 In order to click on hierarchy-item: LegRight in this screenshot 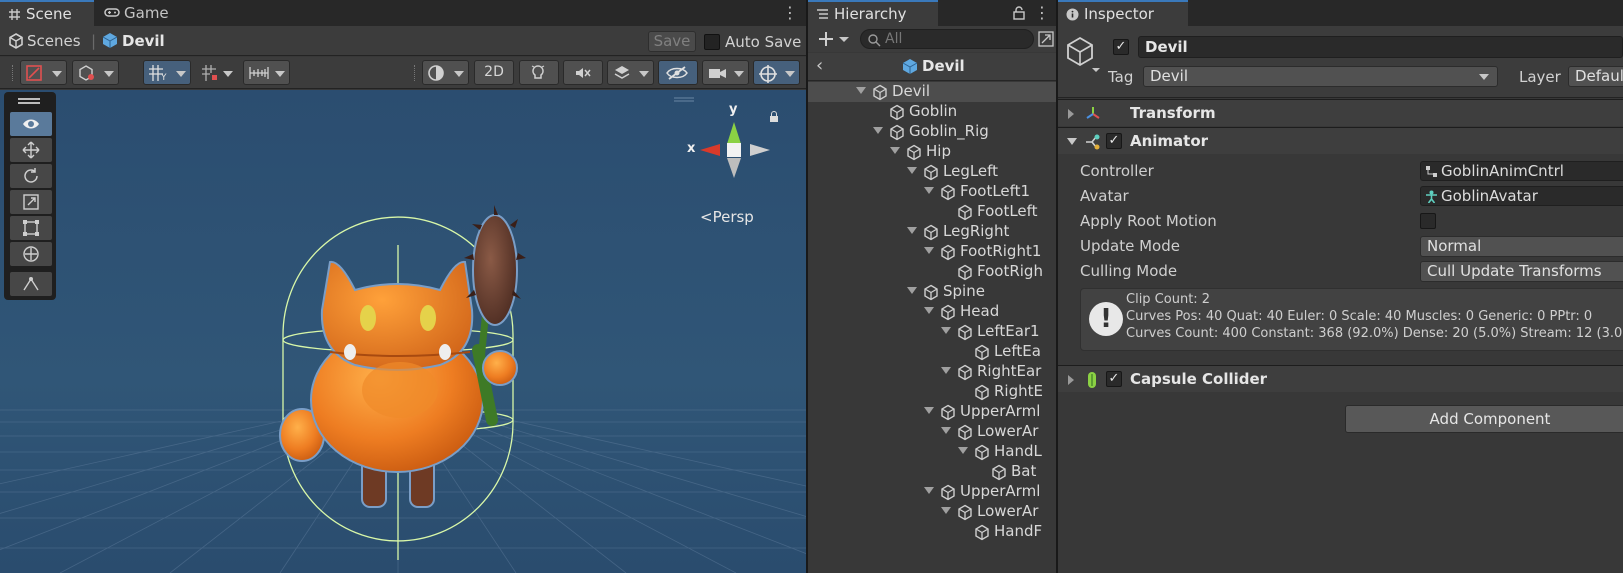, I will do `click(932, 232)`.